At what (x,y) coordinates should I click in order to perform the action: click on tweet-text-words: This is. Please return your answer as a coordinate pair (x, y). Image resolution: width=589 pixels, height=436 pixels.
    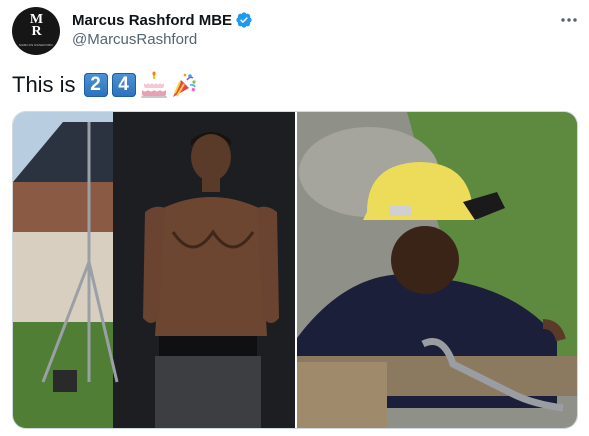
    Looking at the image, I should click on (44, 84).